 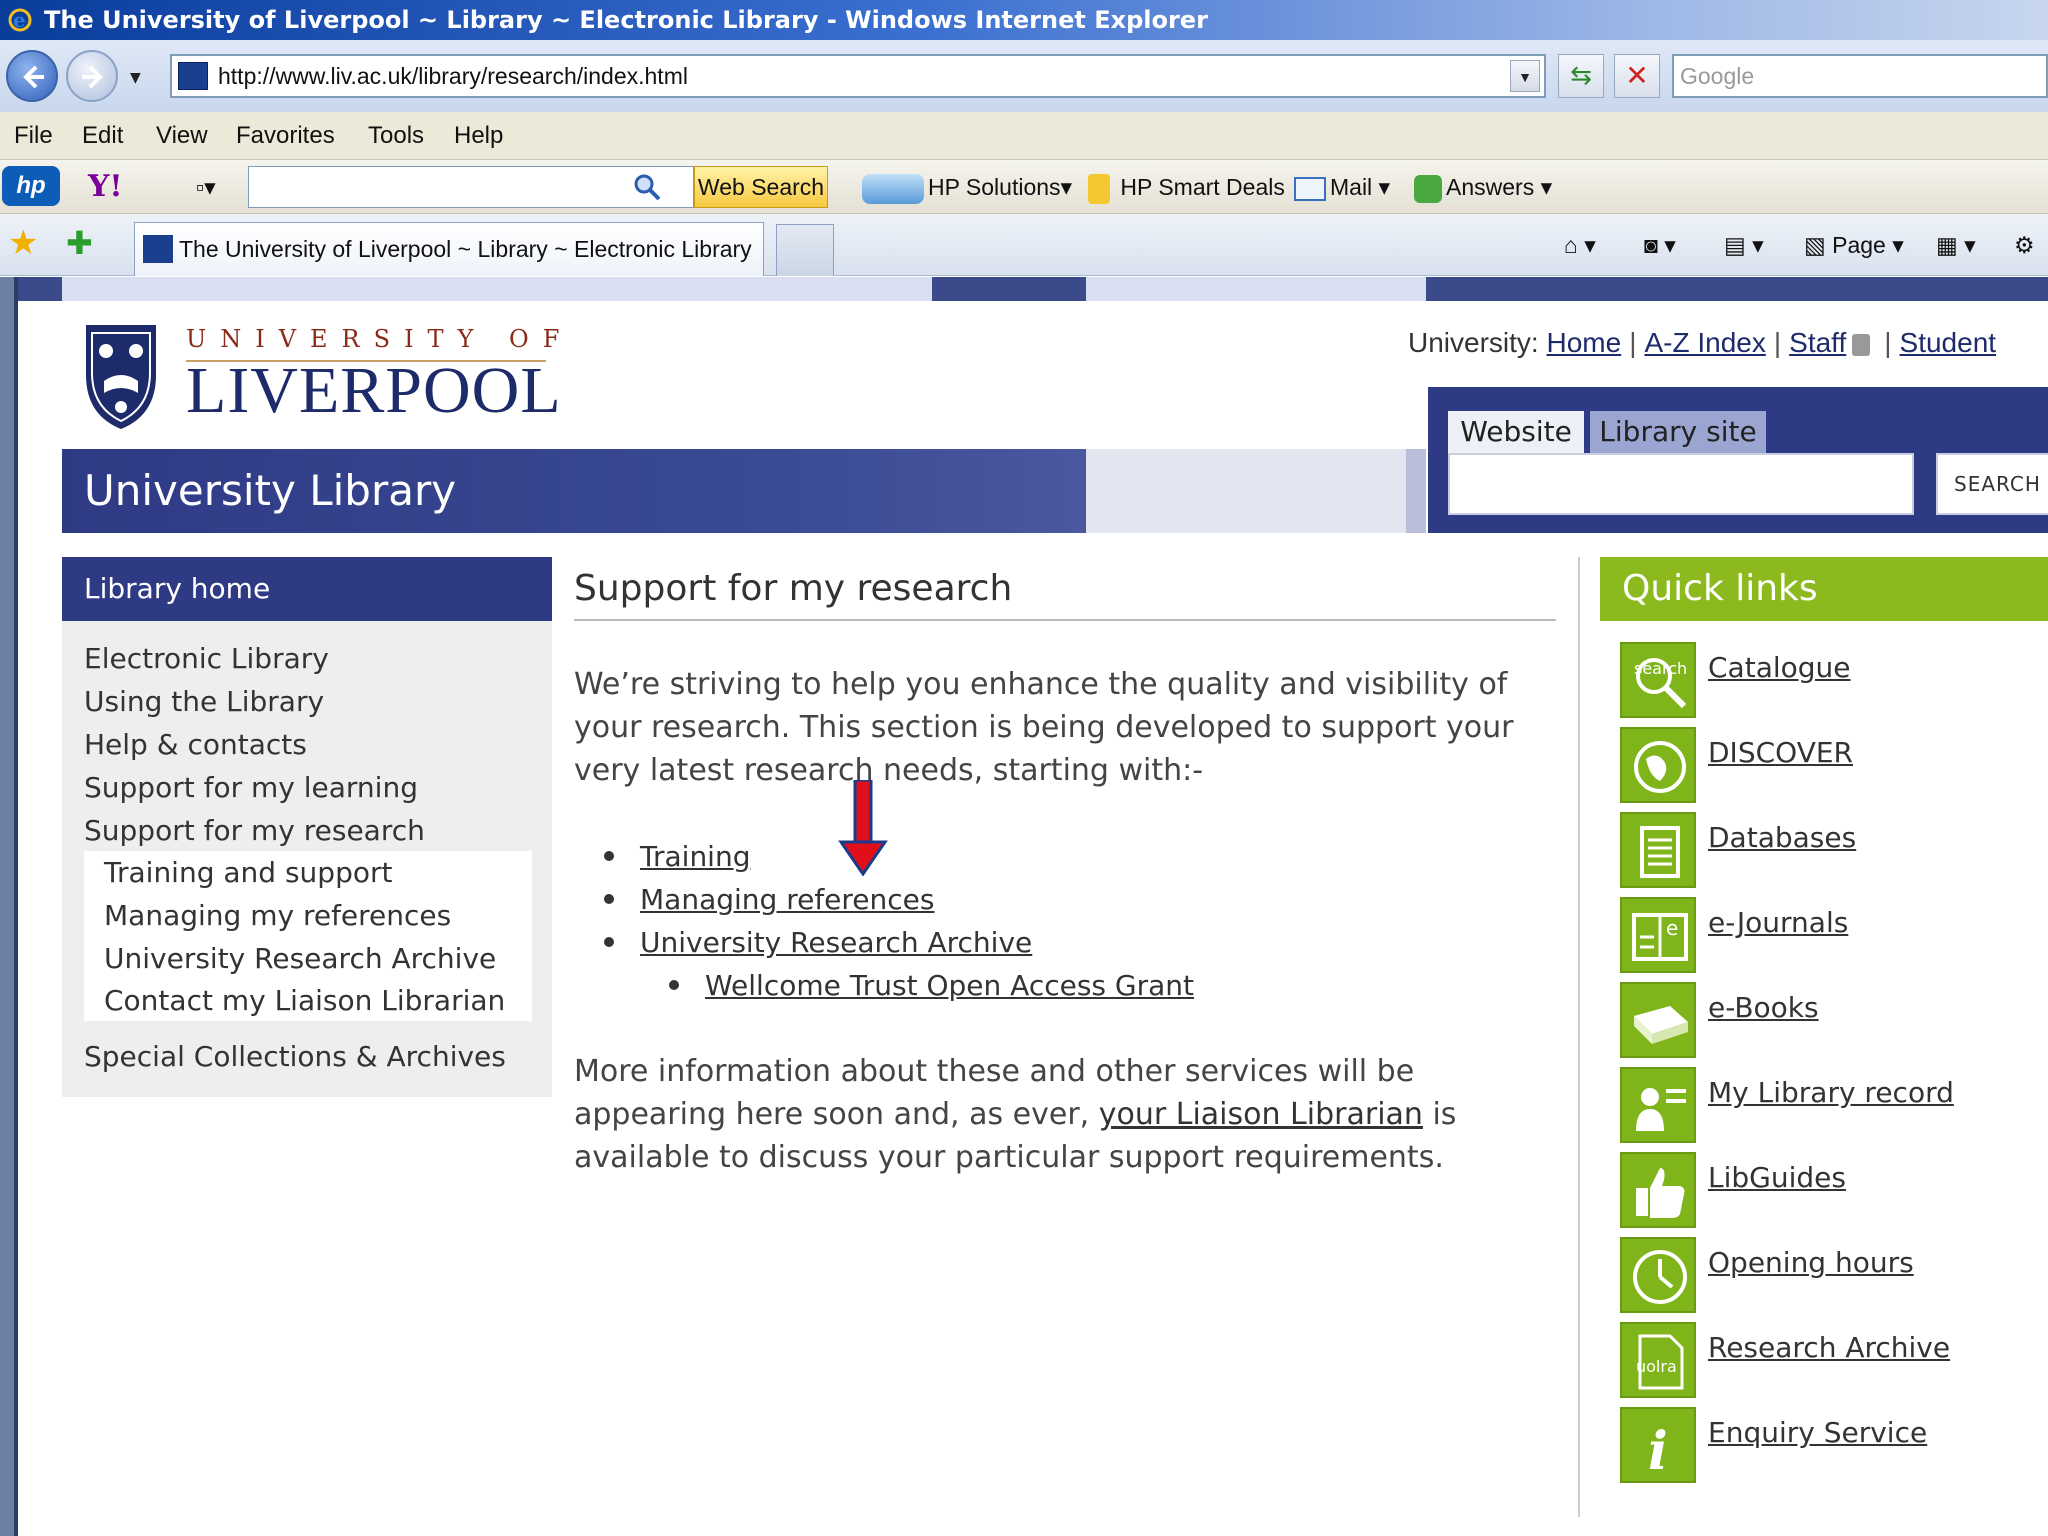 I want to click on web-search-button: Web Search, so click(x=761, y=187).